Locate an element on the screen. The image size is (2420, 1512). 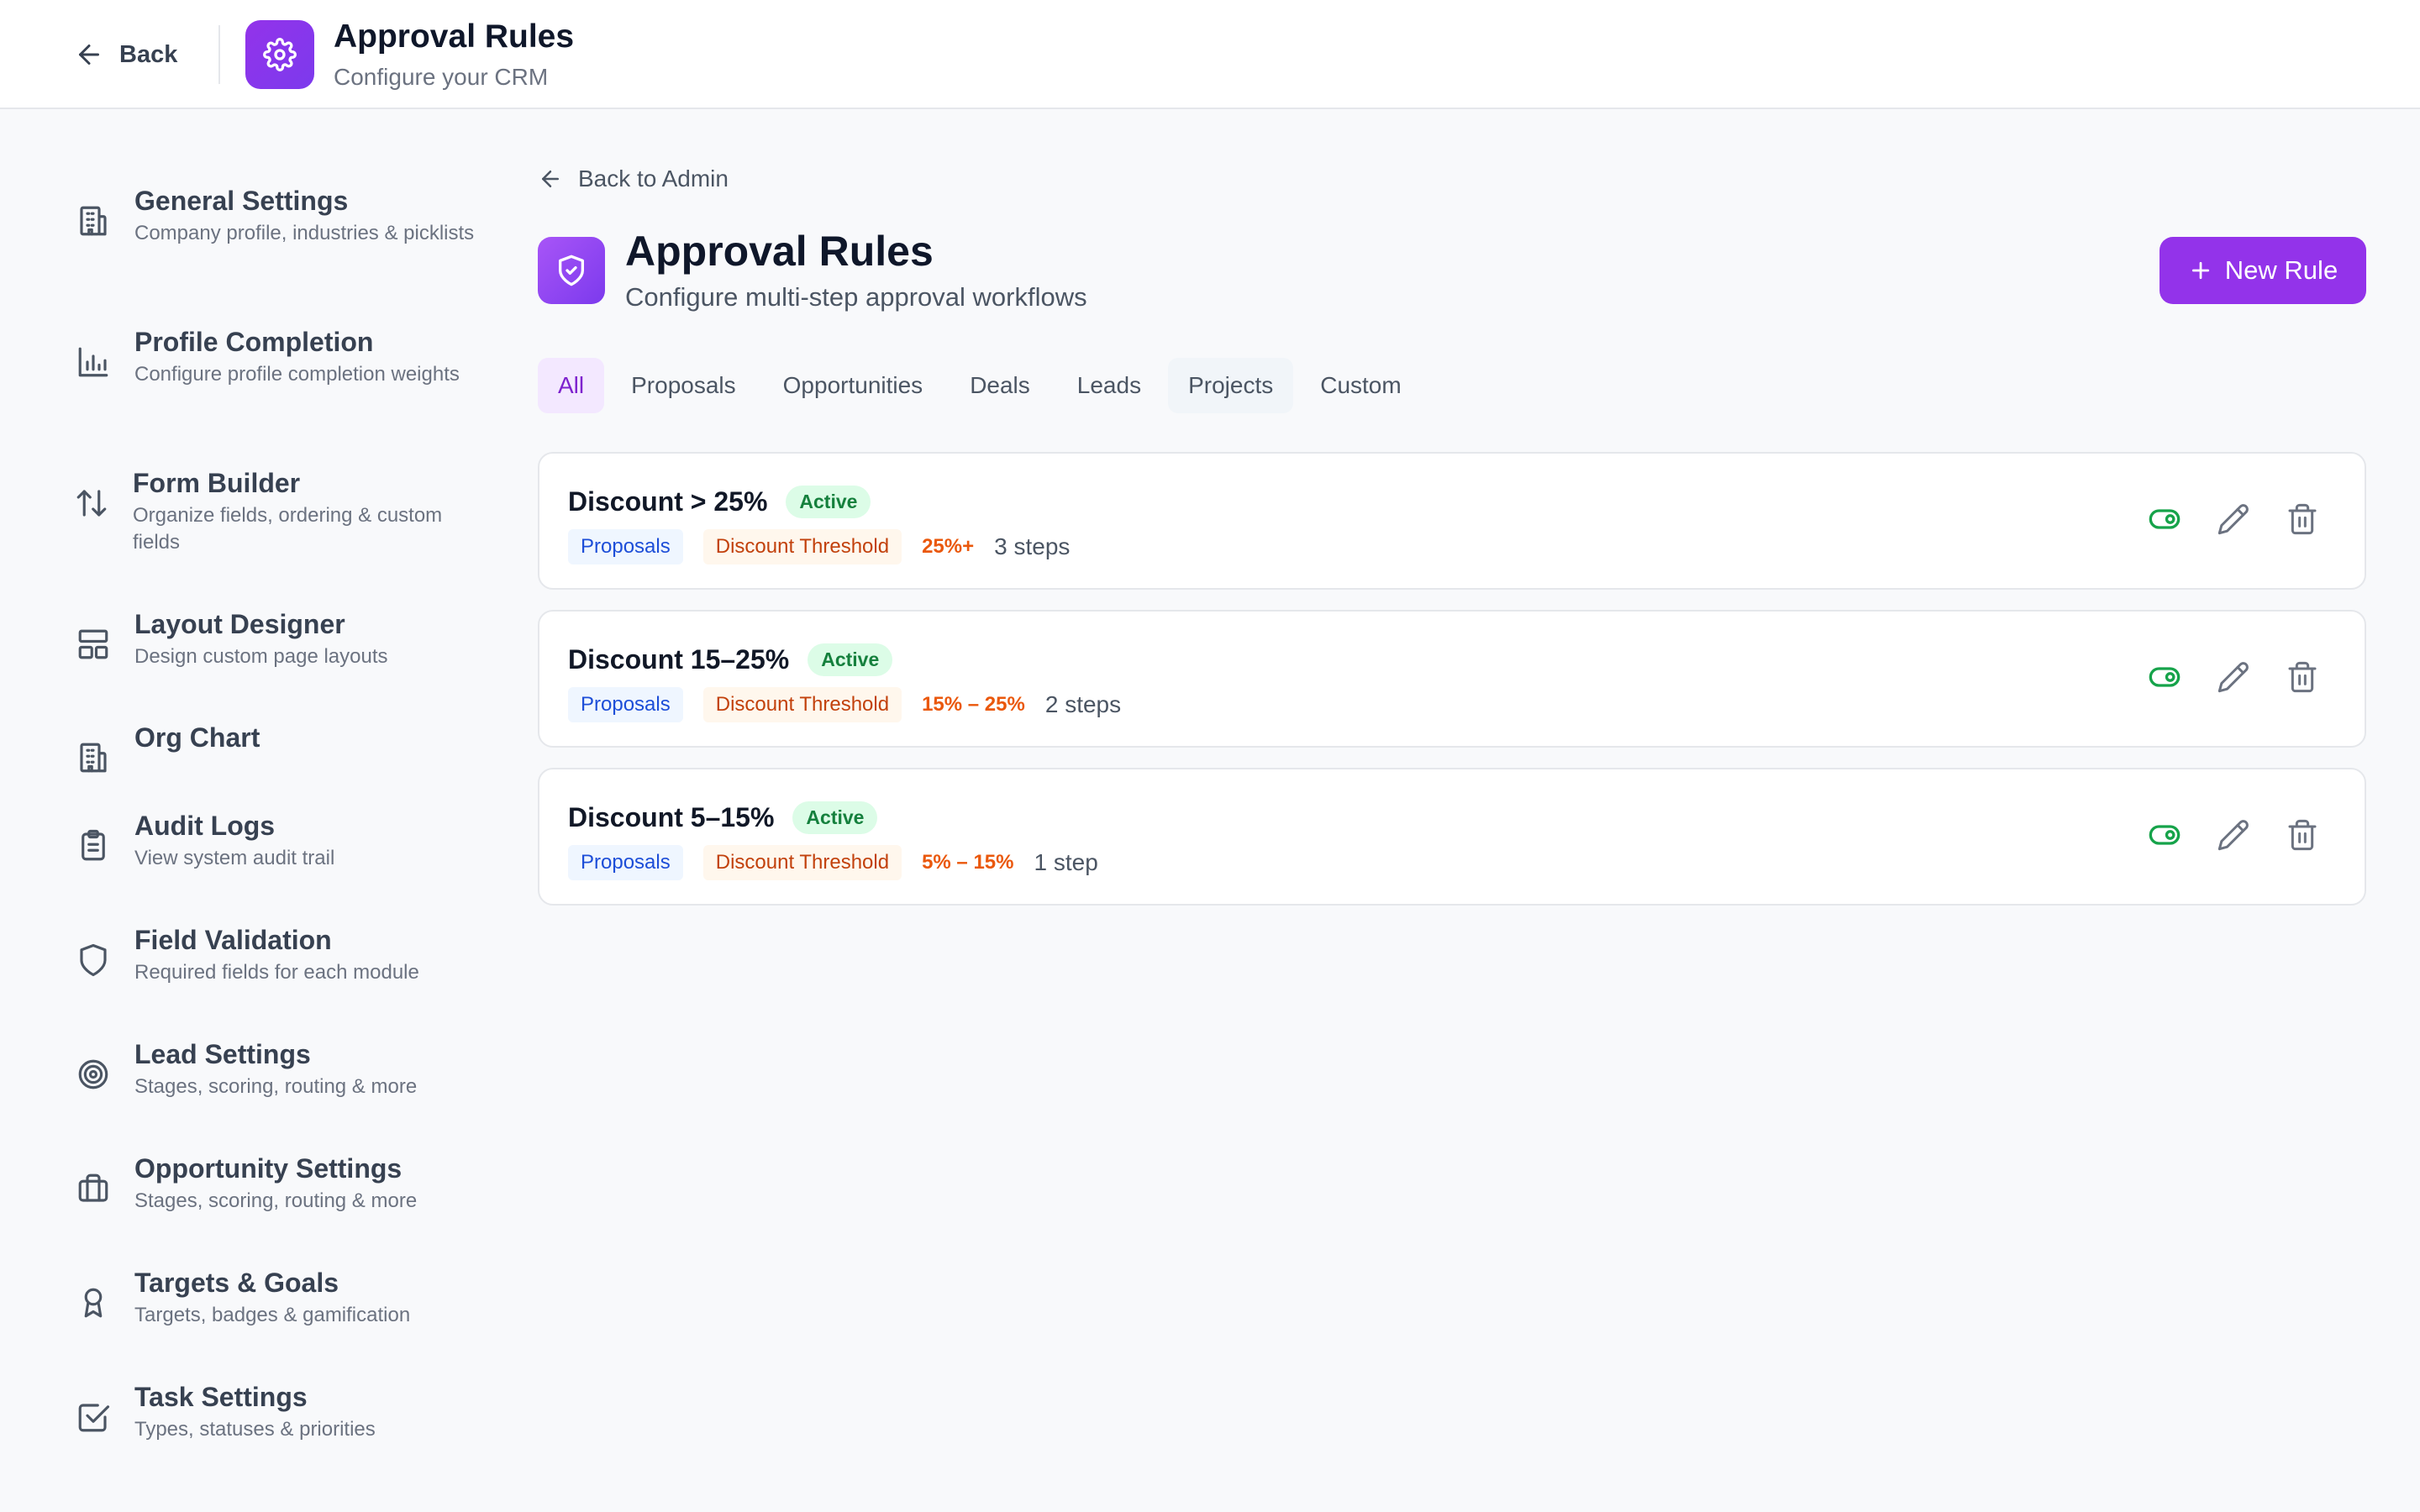
step-count: 1 step is located at coordinates (1066, 862).